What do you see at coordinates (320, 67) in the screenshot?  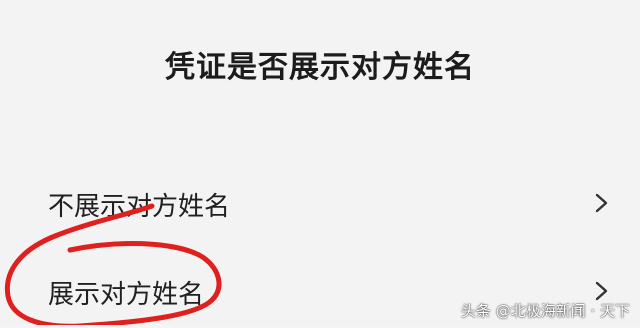 I see `sheet-title: 凭证是否展示对方姓名` at bounding box center [320, 67].